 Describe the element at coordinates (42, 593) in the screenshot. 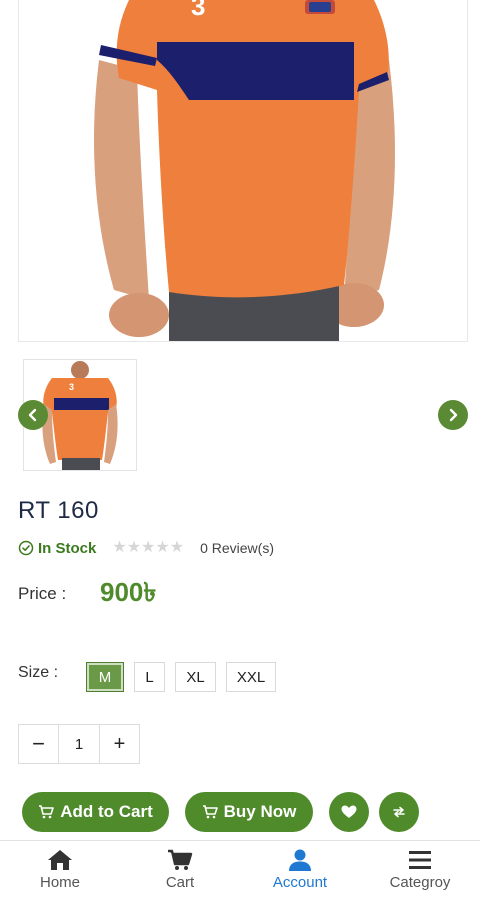

I see `price-label: Price :` at that location.